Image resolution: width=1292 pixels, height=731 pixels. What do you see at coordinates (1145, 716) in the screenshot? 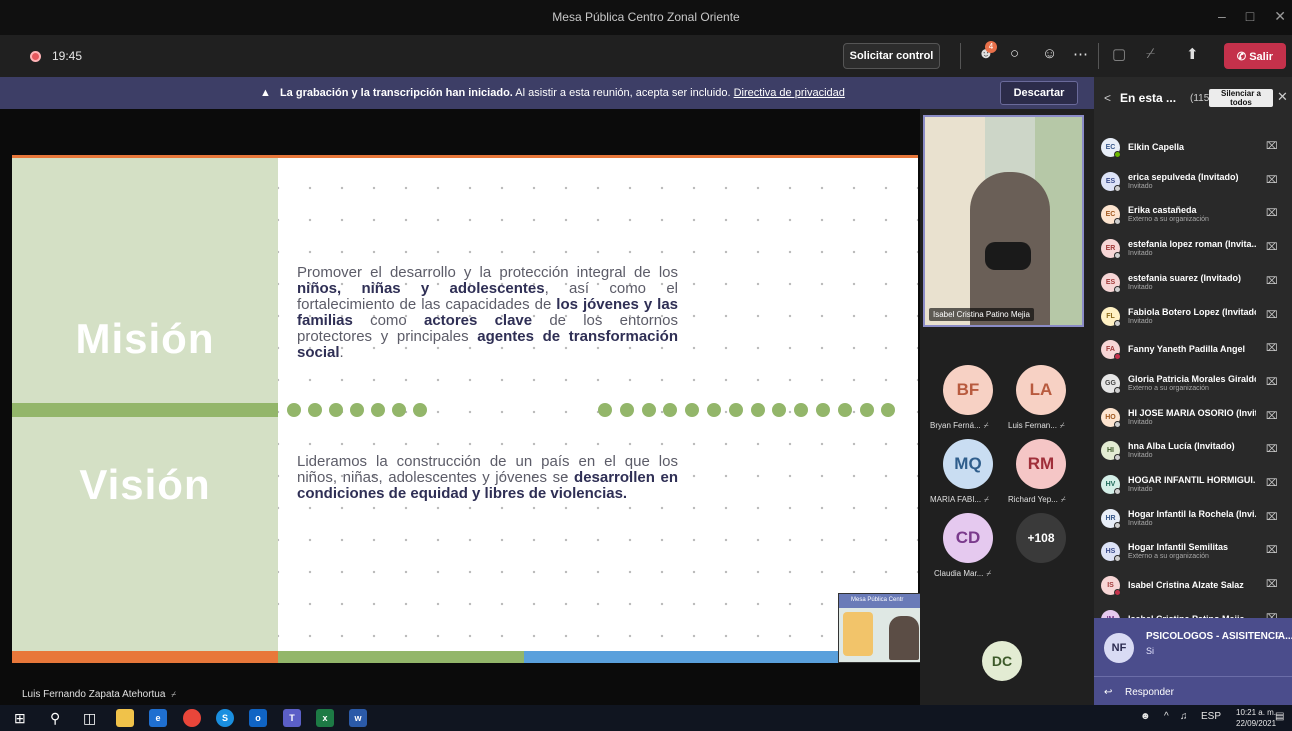
I see `people-tray-icon: ☻` at bounding box center [1145, 716].